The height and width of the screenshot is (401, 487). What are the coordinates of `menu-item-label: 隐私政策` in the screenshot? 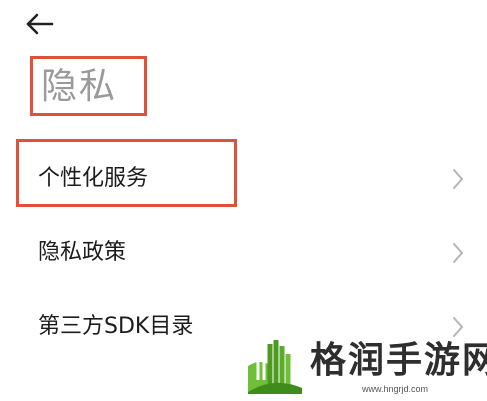 It's located at (82, 252).